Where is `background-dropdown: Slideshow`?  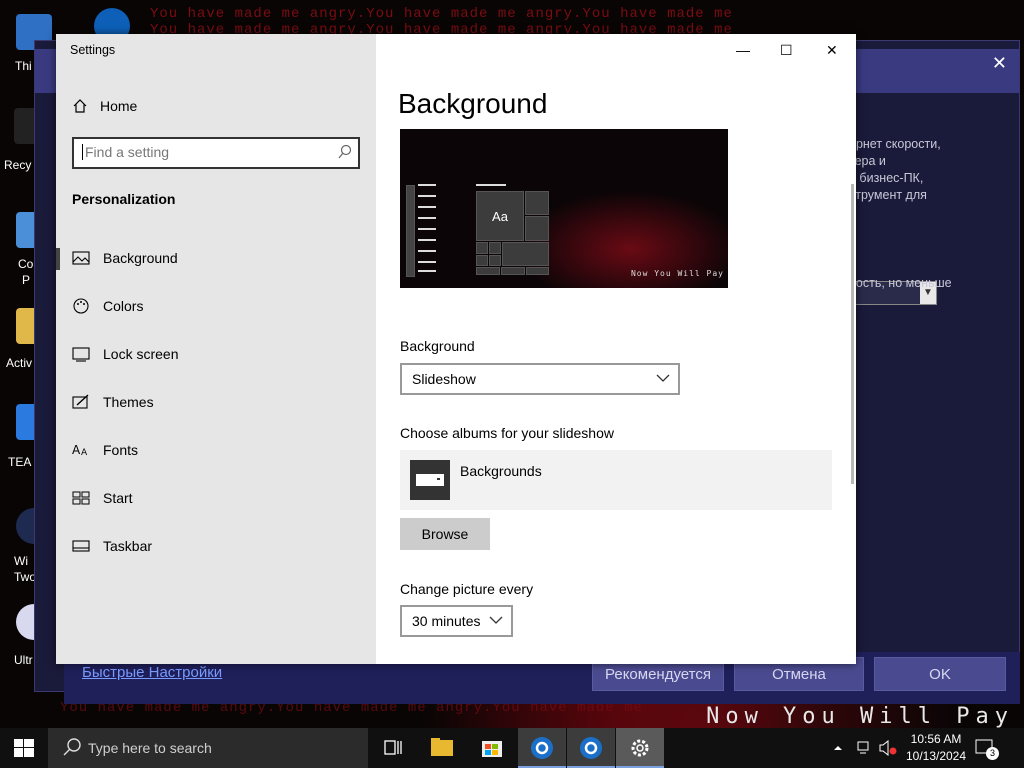
background-dropdown: Slideshow is located at coordinates (540, 379).